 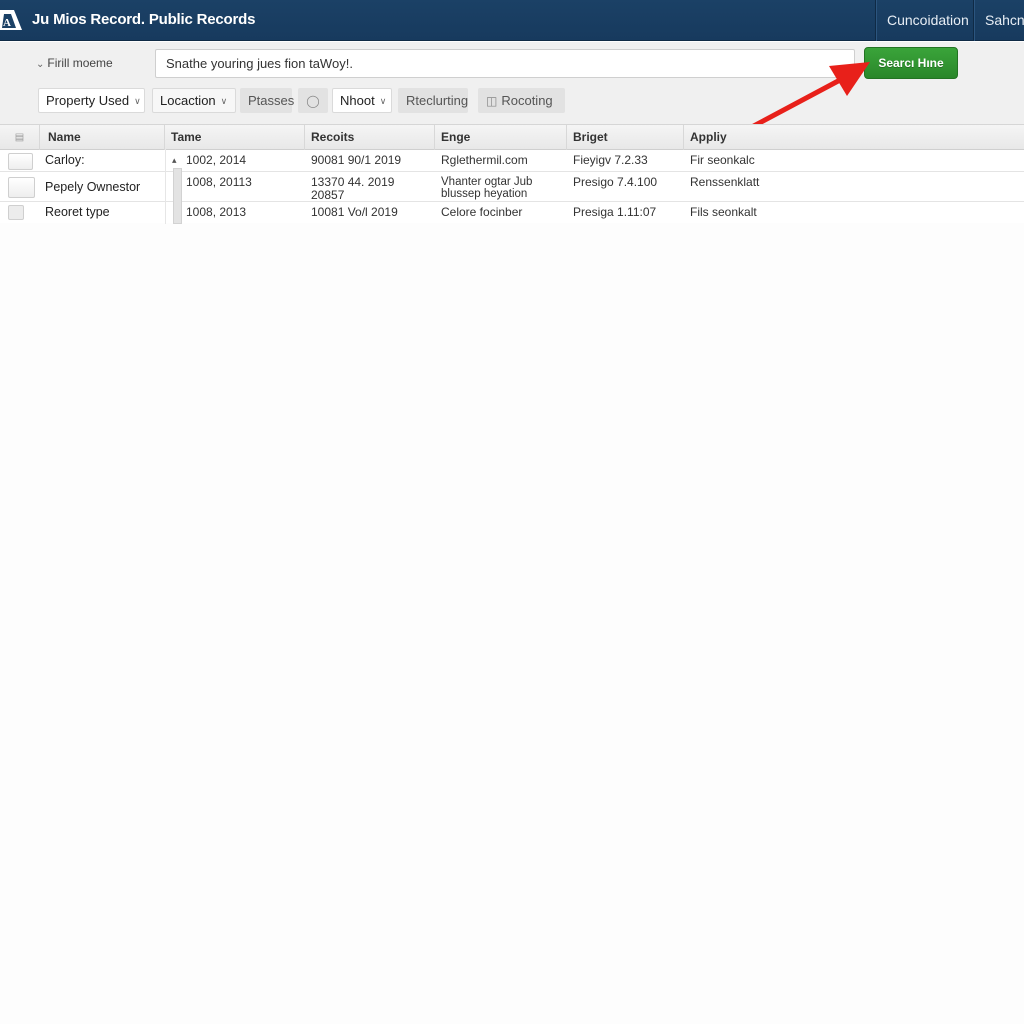 What do you see at coordinates (165, 186) in the screenshot?
I see `column-divider` at bounding box center [165, 186].